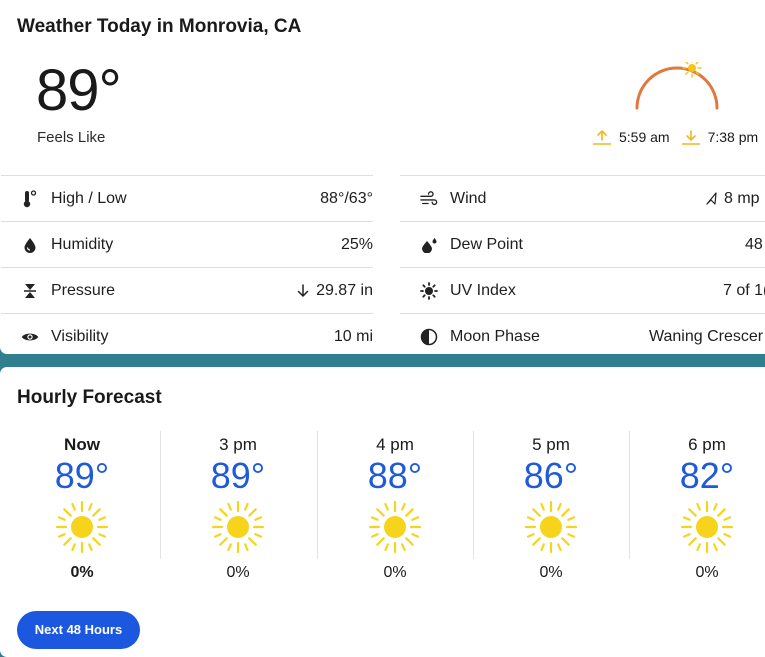 This screenshot has width=765, height=657. Describe the element at coordinates (742, 198) in the screenshot. I see `detail-value: 8 mp` at that location.